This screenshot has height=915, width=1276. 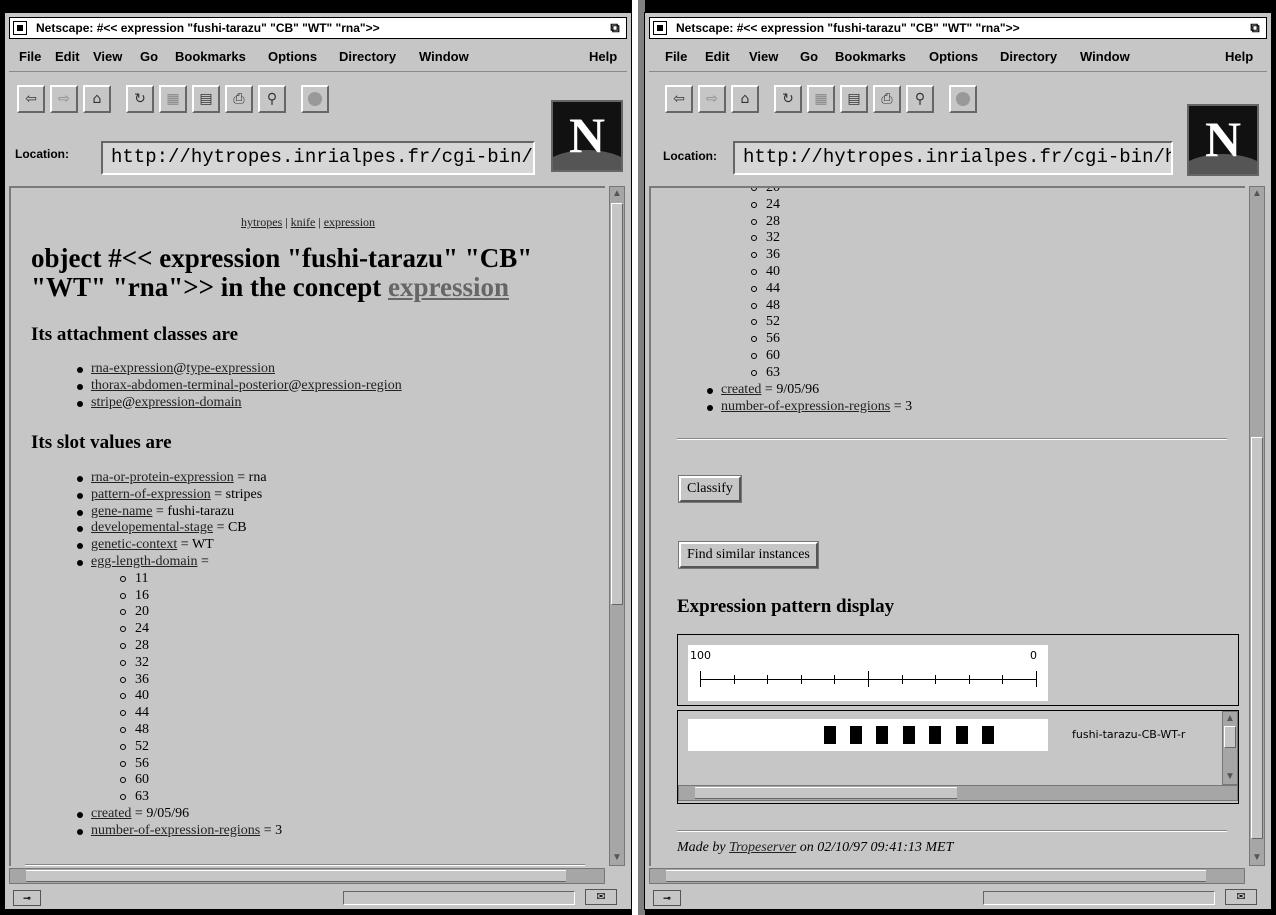 I want to click on find-similar-button: Find similar instances, so click(x=748, y=555).